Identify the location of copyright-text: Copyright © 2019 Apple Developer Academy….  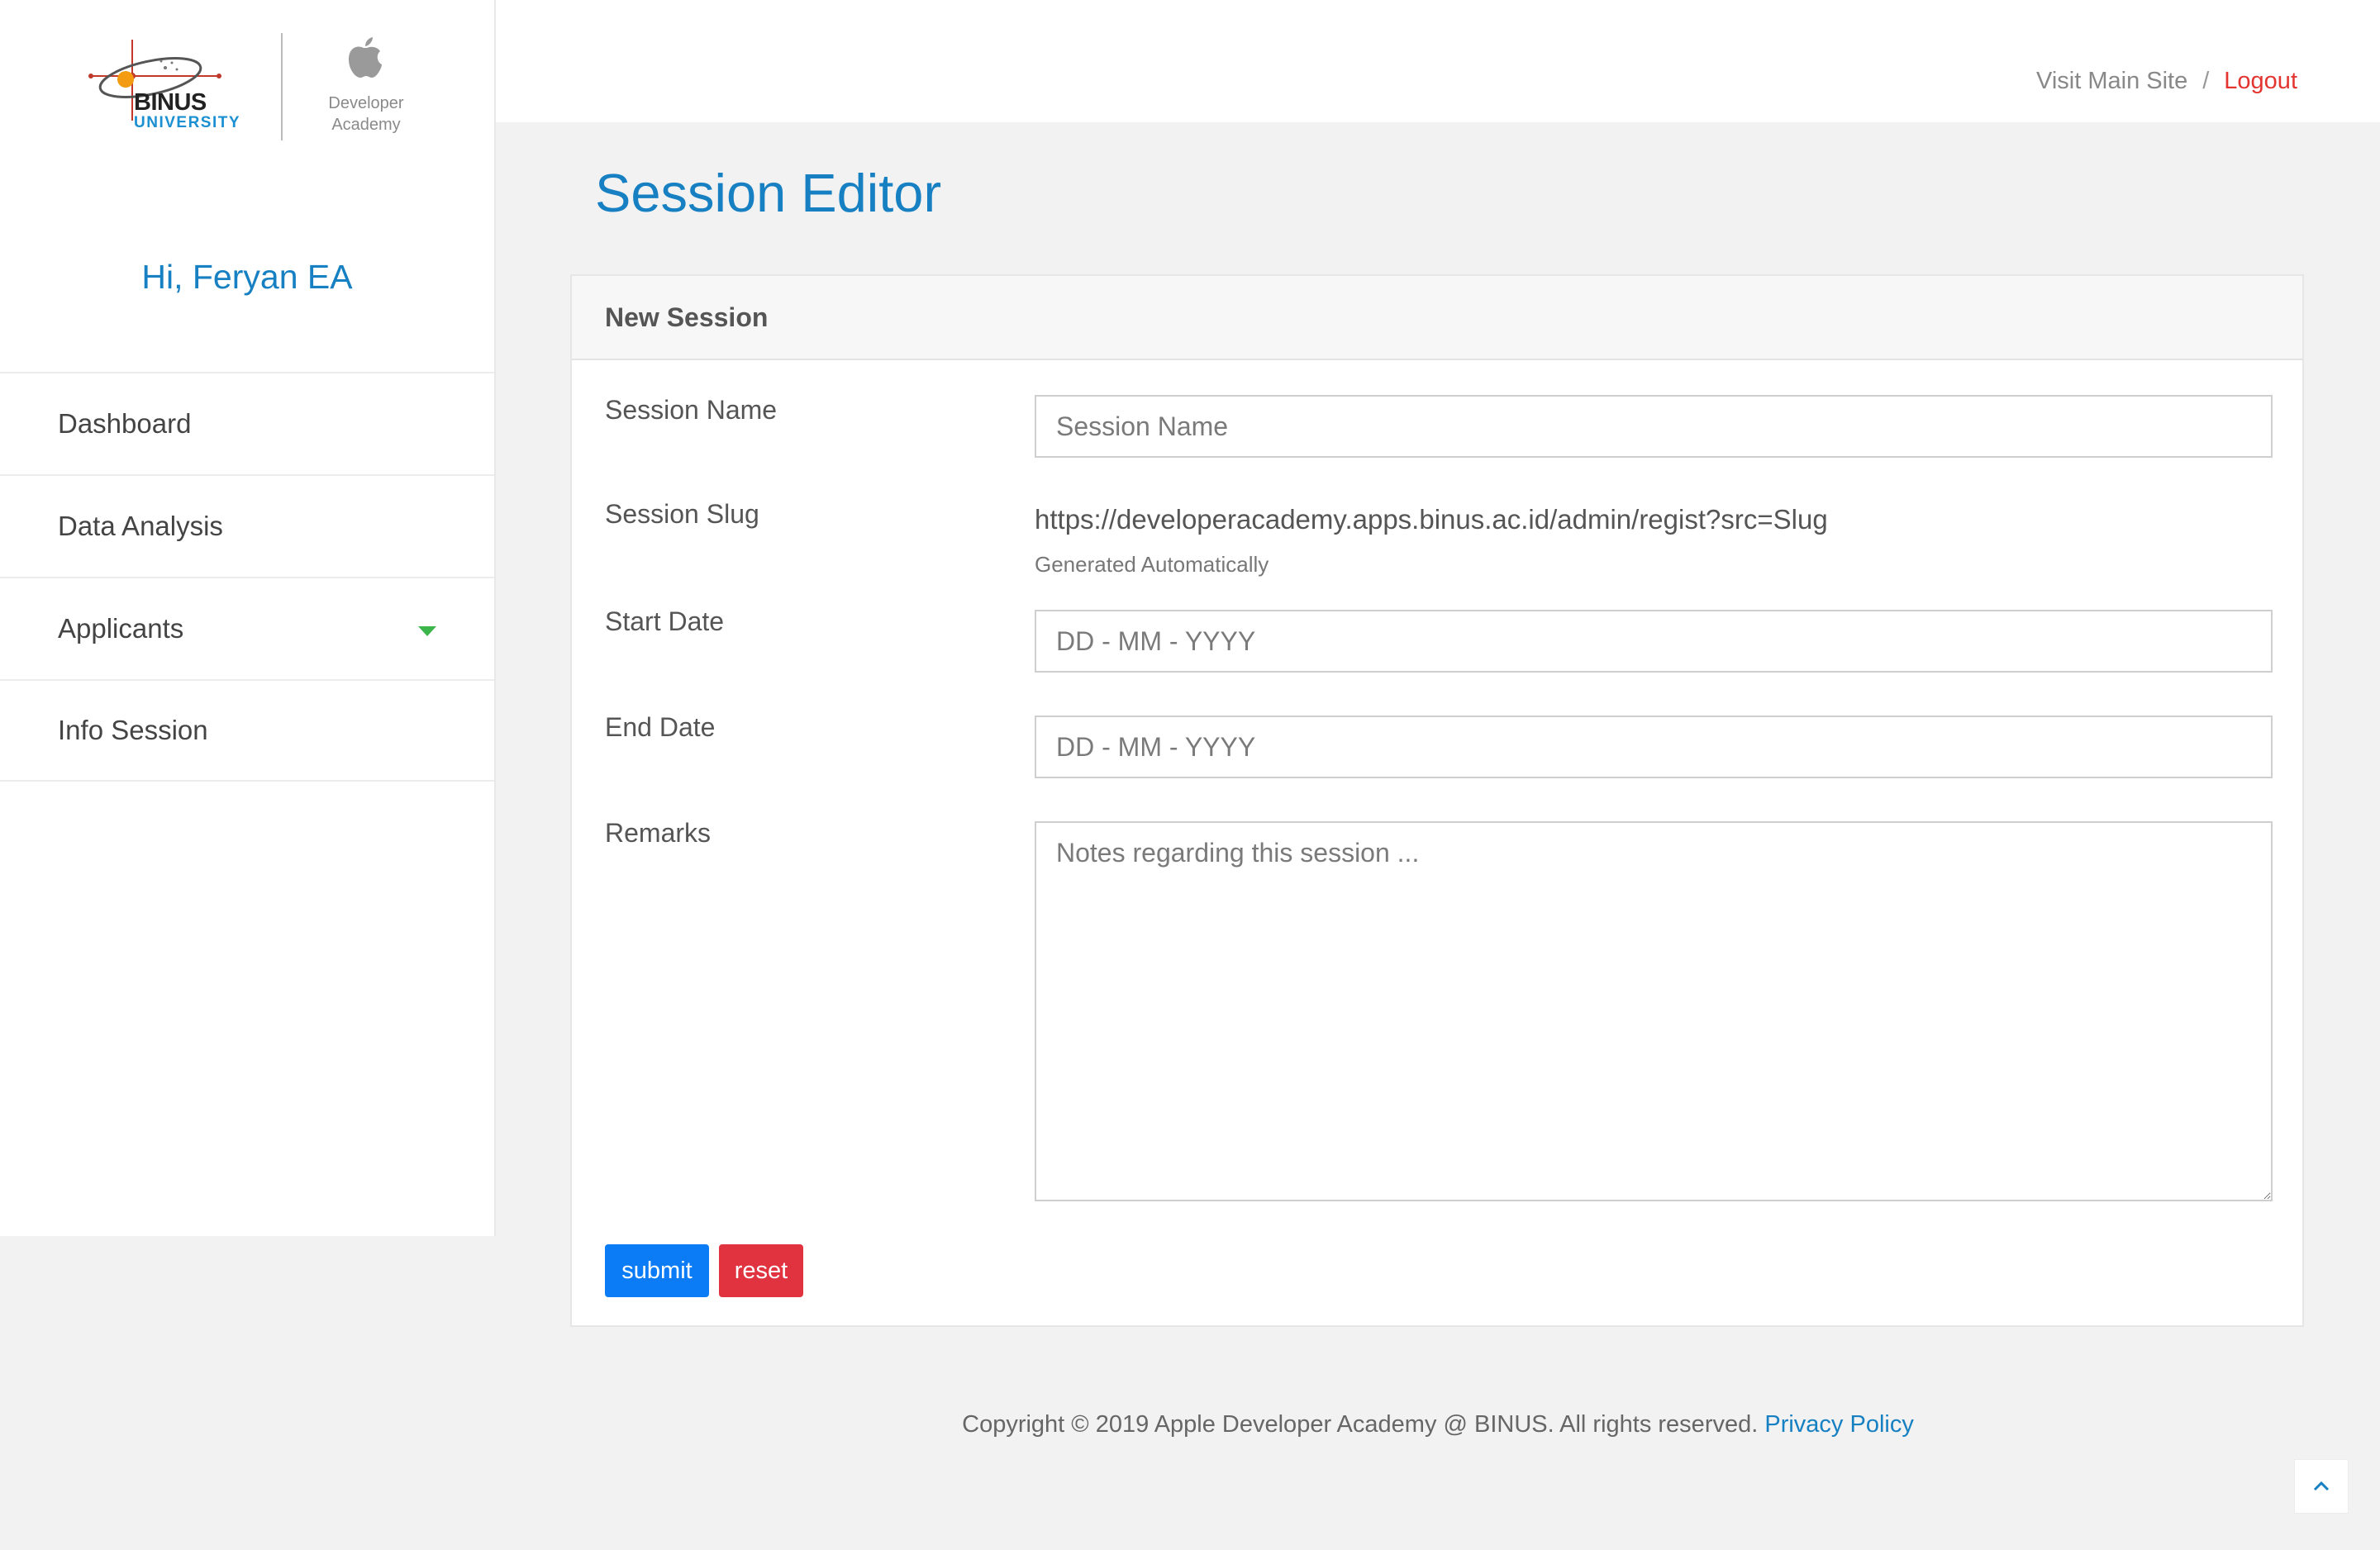
(1360, 1424).